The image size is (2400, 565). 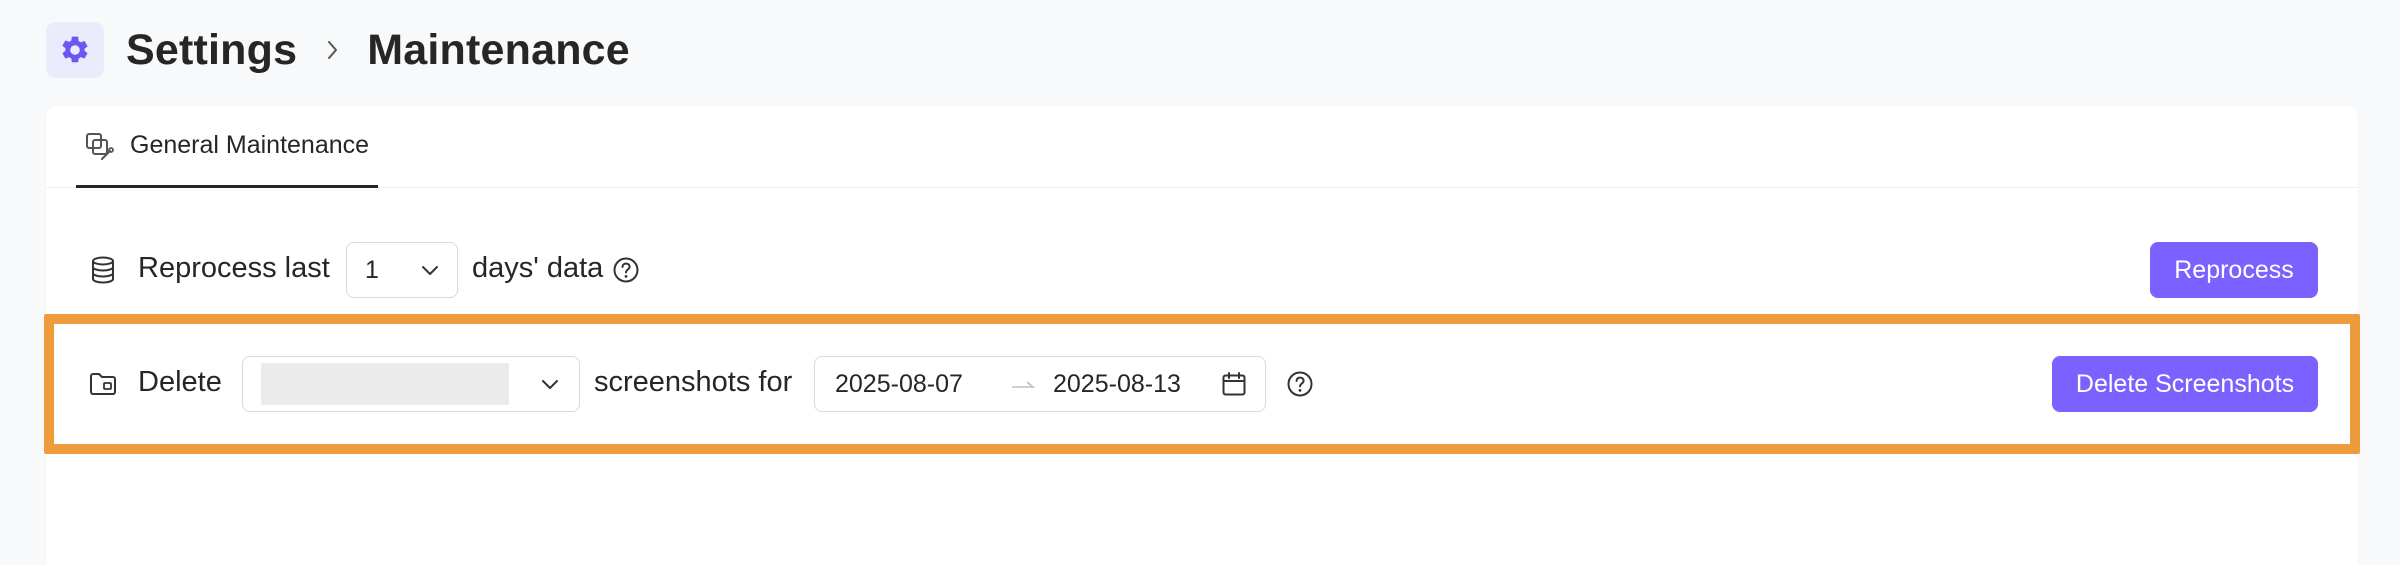 I want to click on page-header: Settings Maintenance, so click(x=338, y=50).